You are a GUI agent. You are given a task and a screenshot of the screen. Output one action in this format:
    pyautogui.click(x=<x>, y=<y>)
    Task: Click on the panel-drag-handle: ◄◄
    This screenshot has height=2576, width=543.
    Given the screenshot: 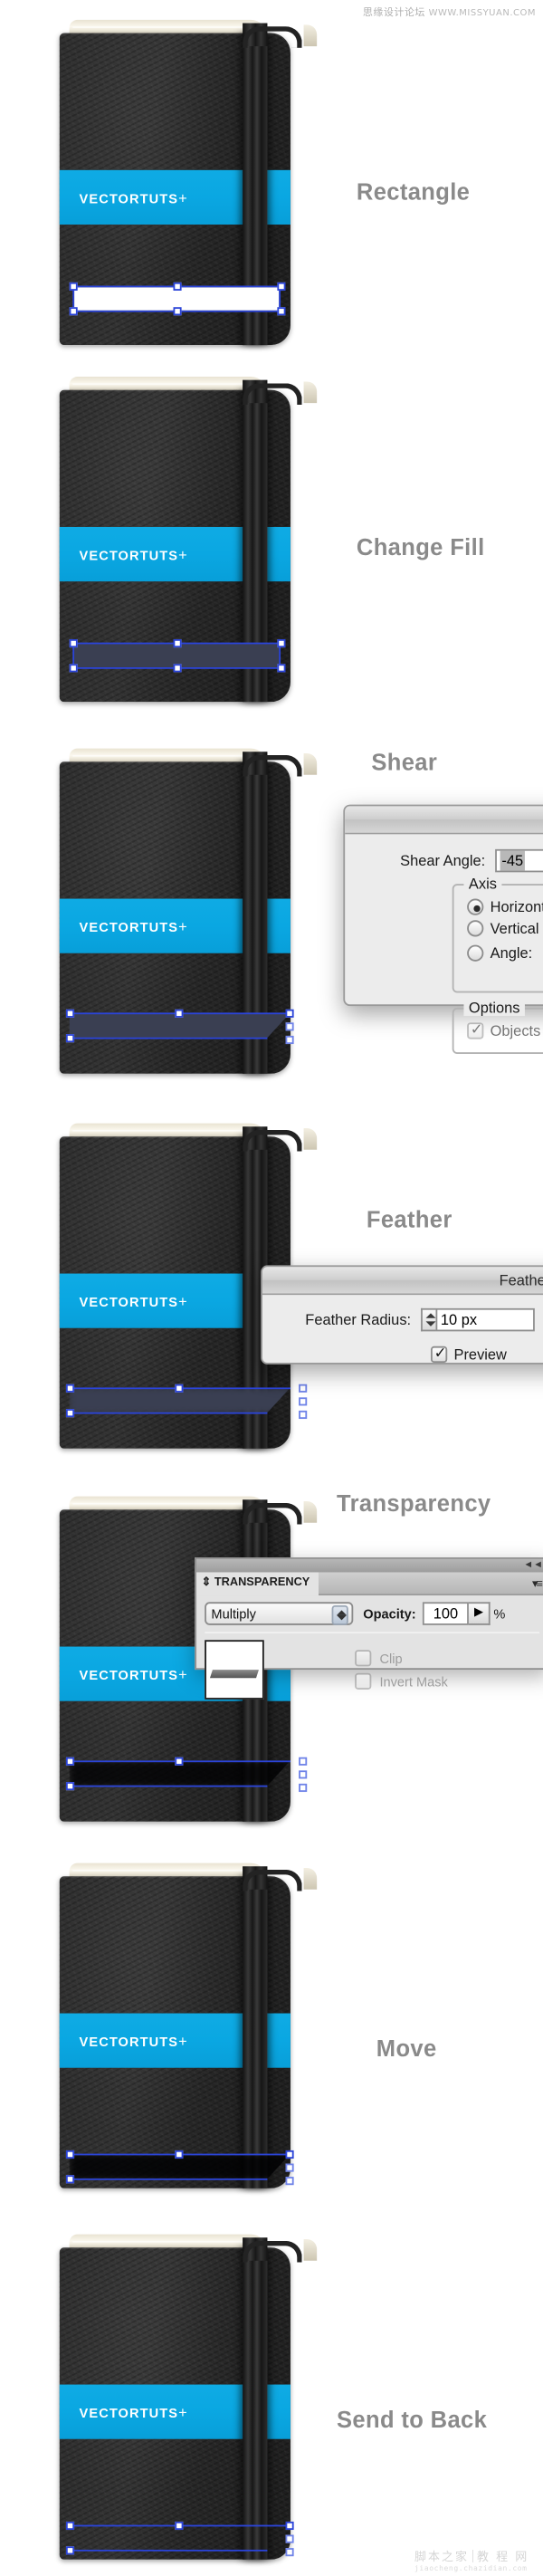 What is the action you would take?
    pyautogui.click(x=370, y=1565)
    